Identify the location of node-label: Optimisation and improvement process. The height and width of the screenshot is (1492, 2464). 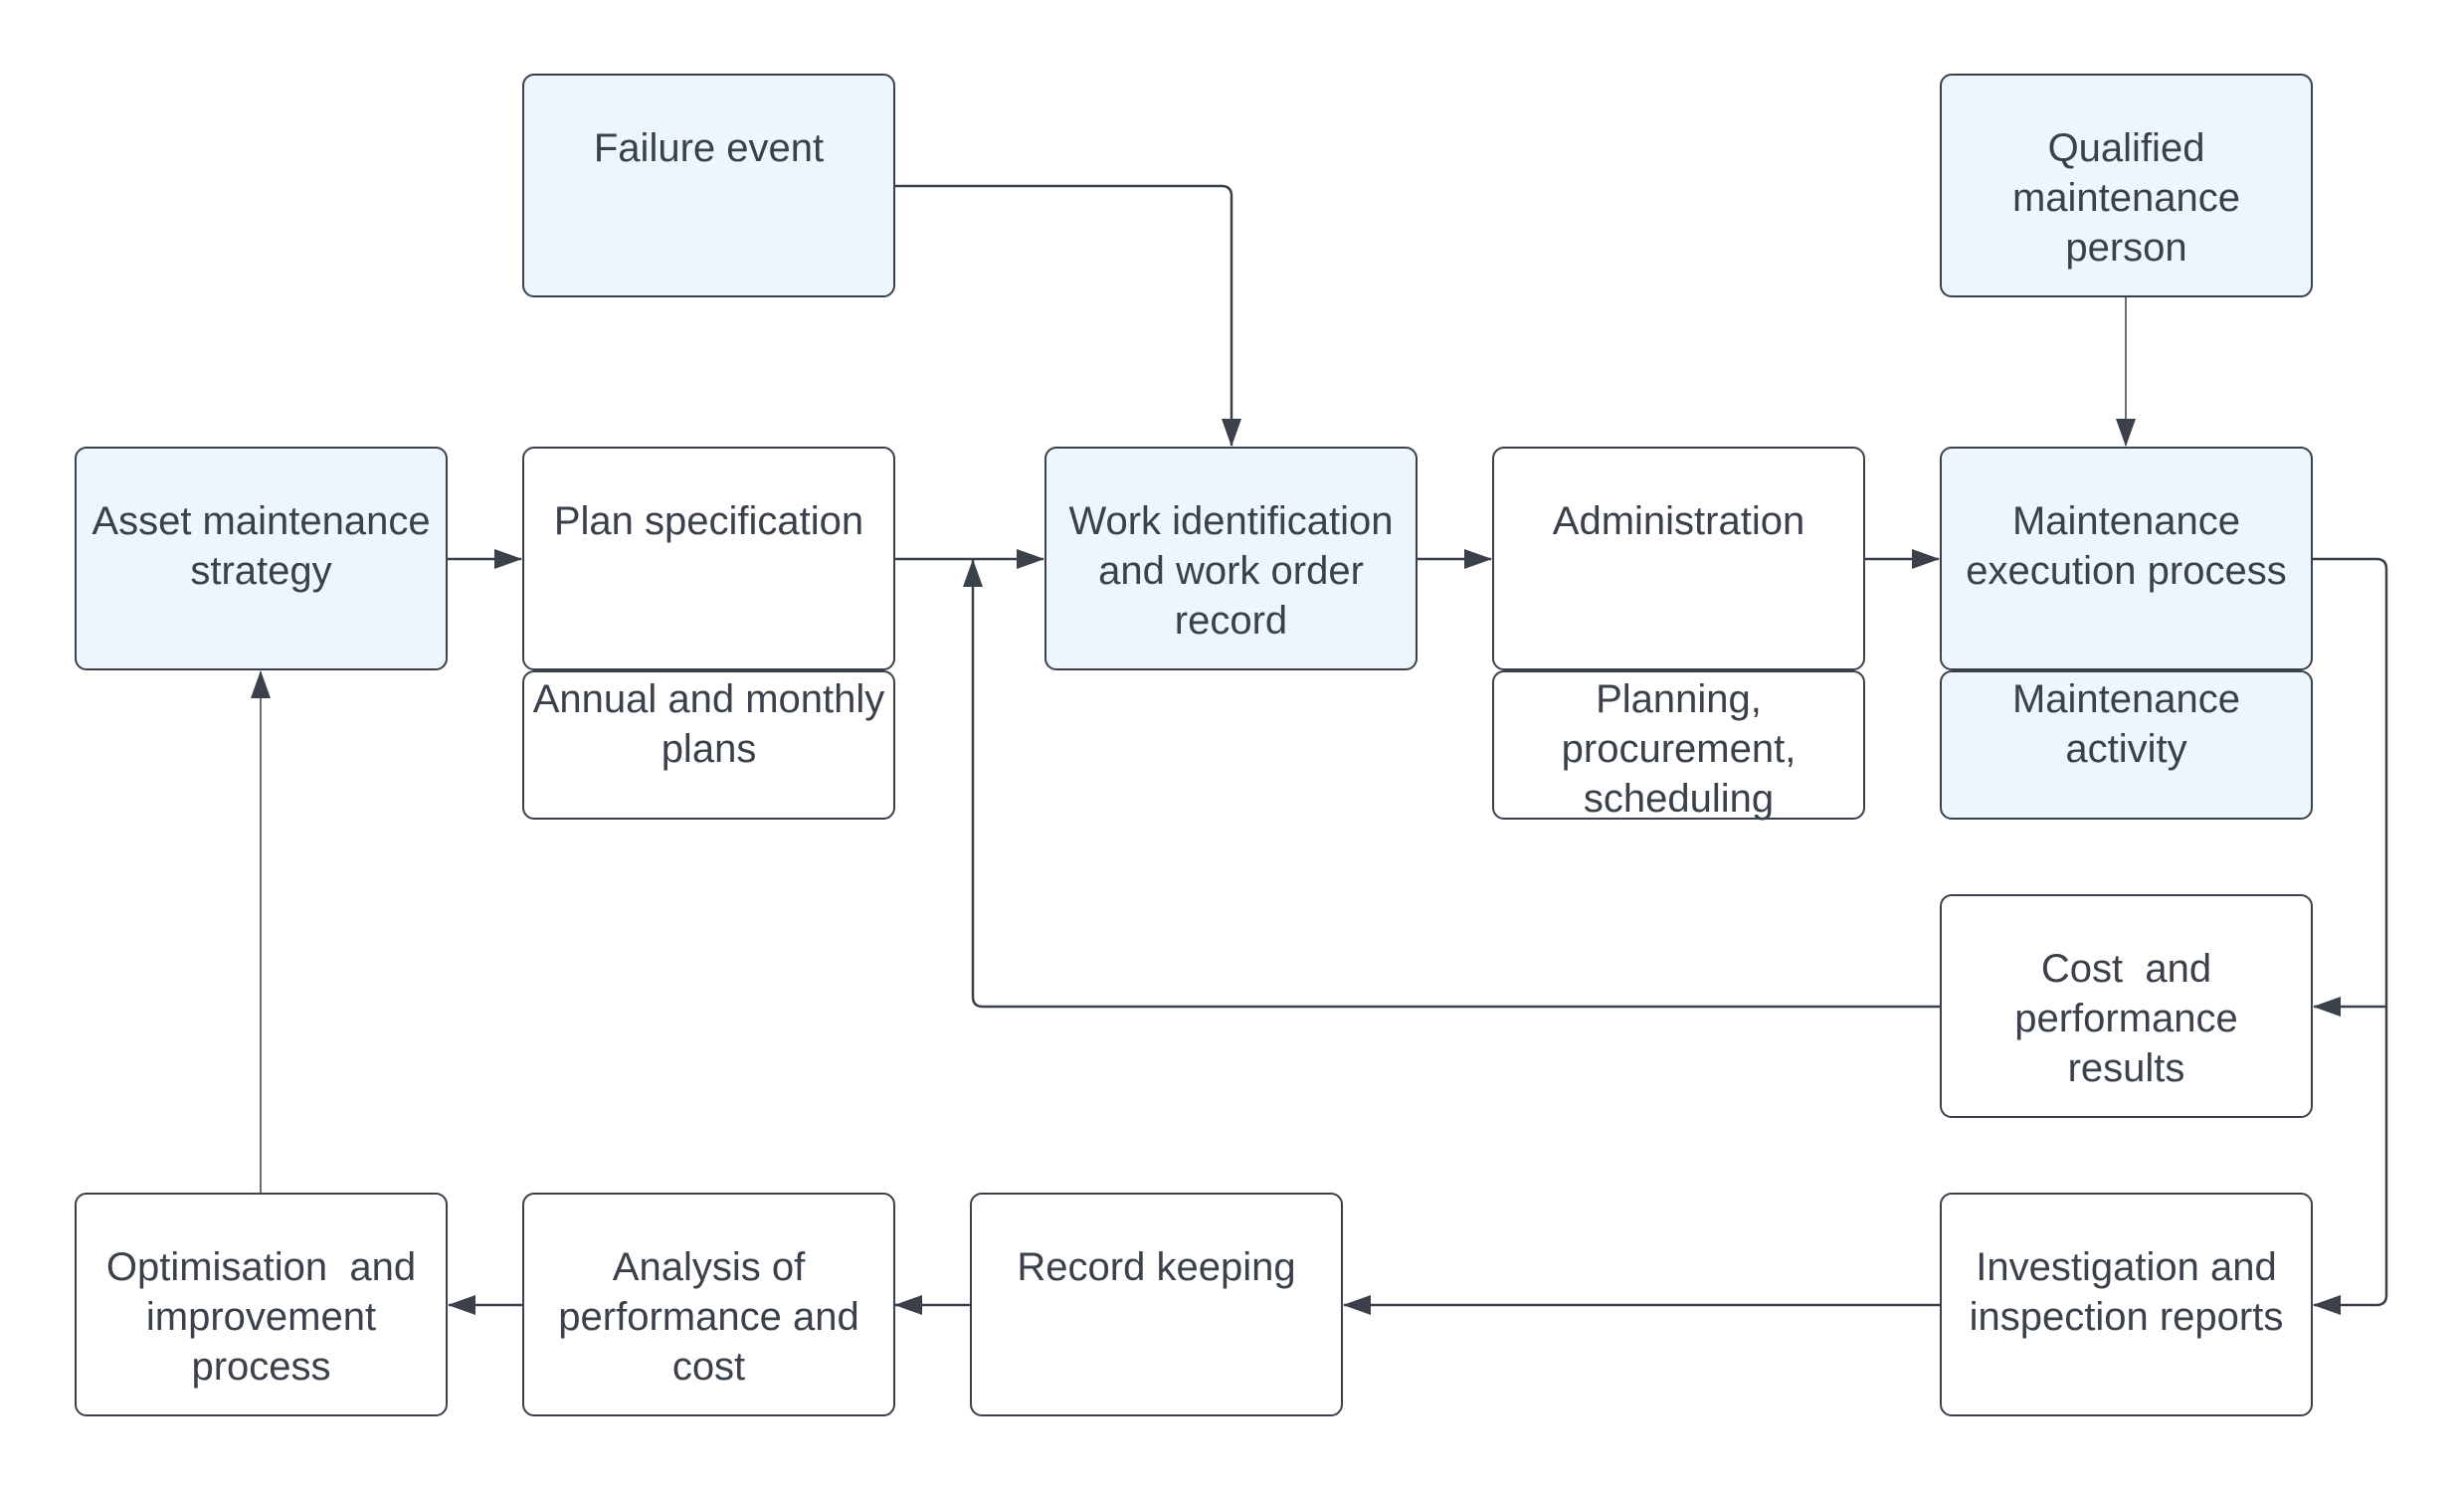
(266, 1317).